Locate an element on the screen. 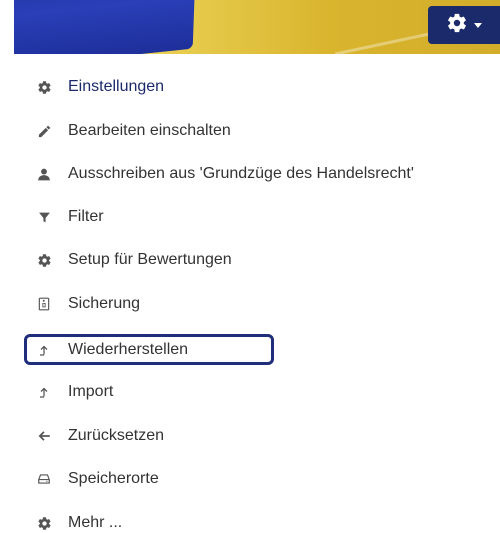  caret-down-icon is located at coordinates (478, 25).